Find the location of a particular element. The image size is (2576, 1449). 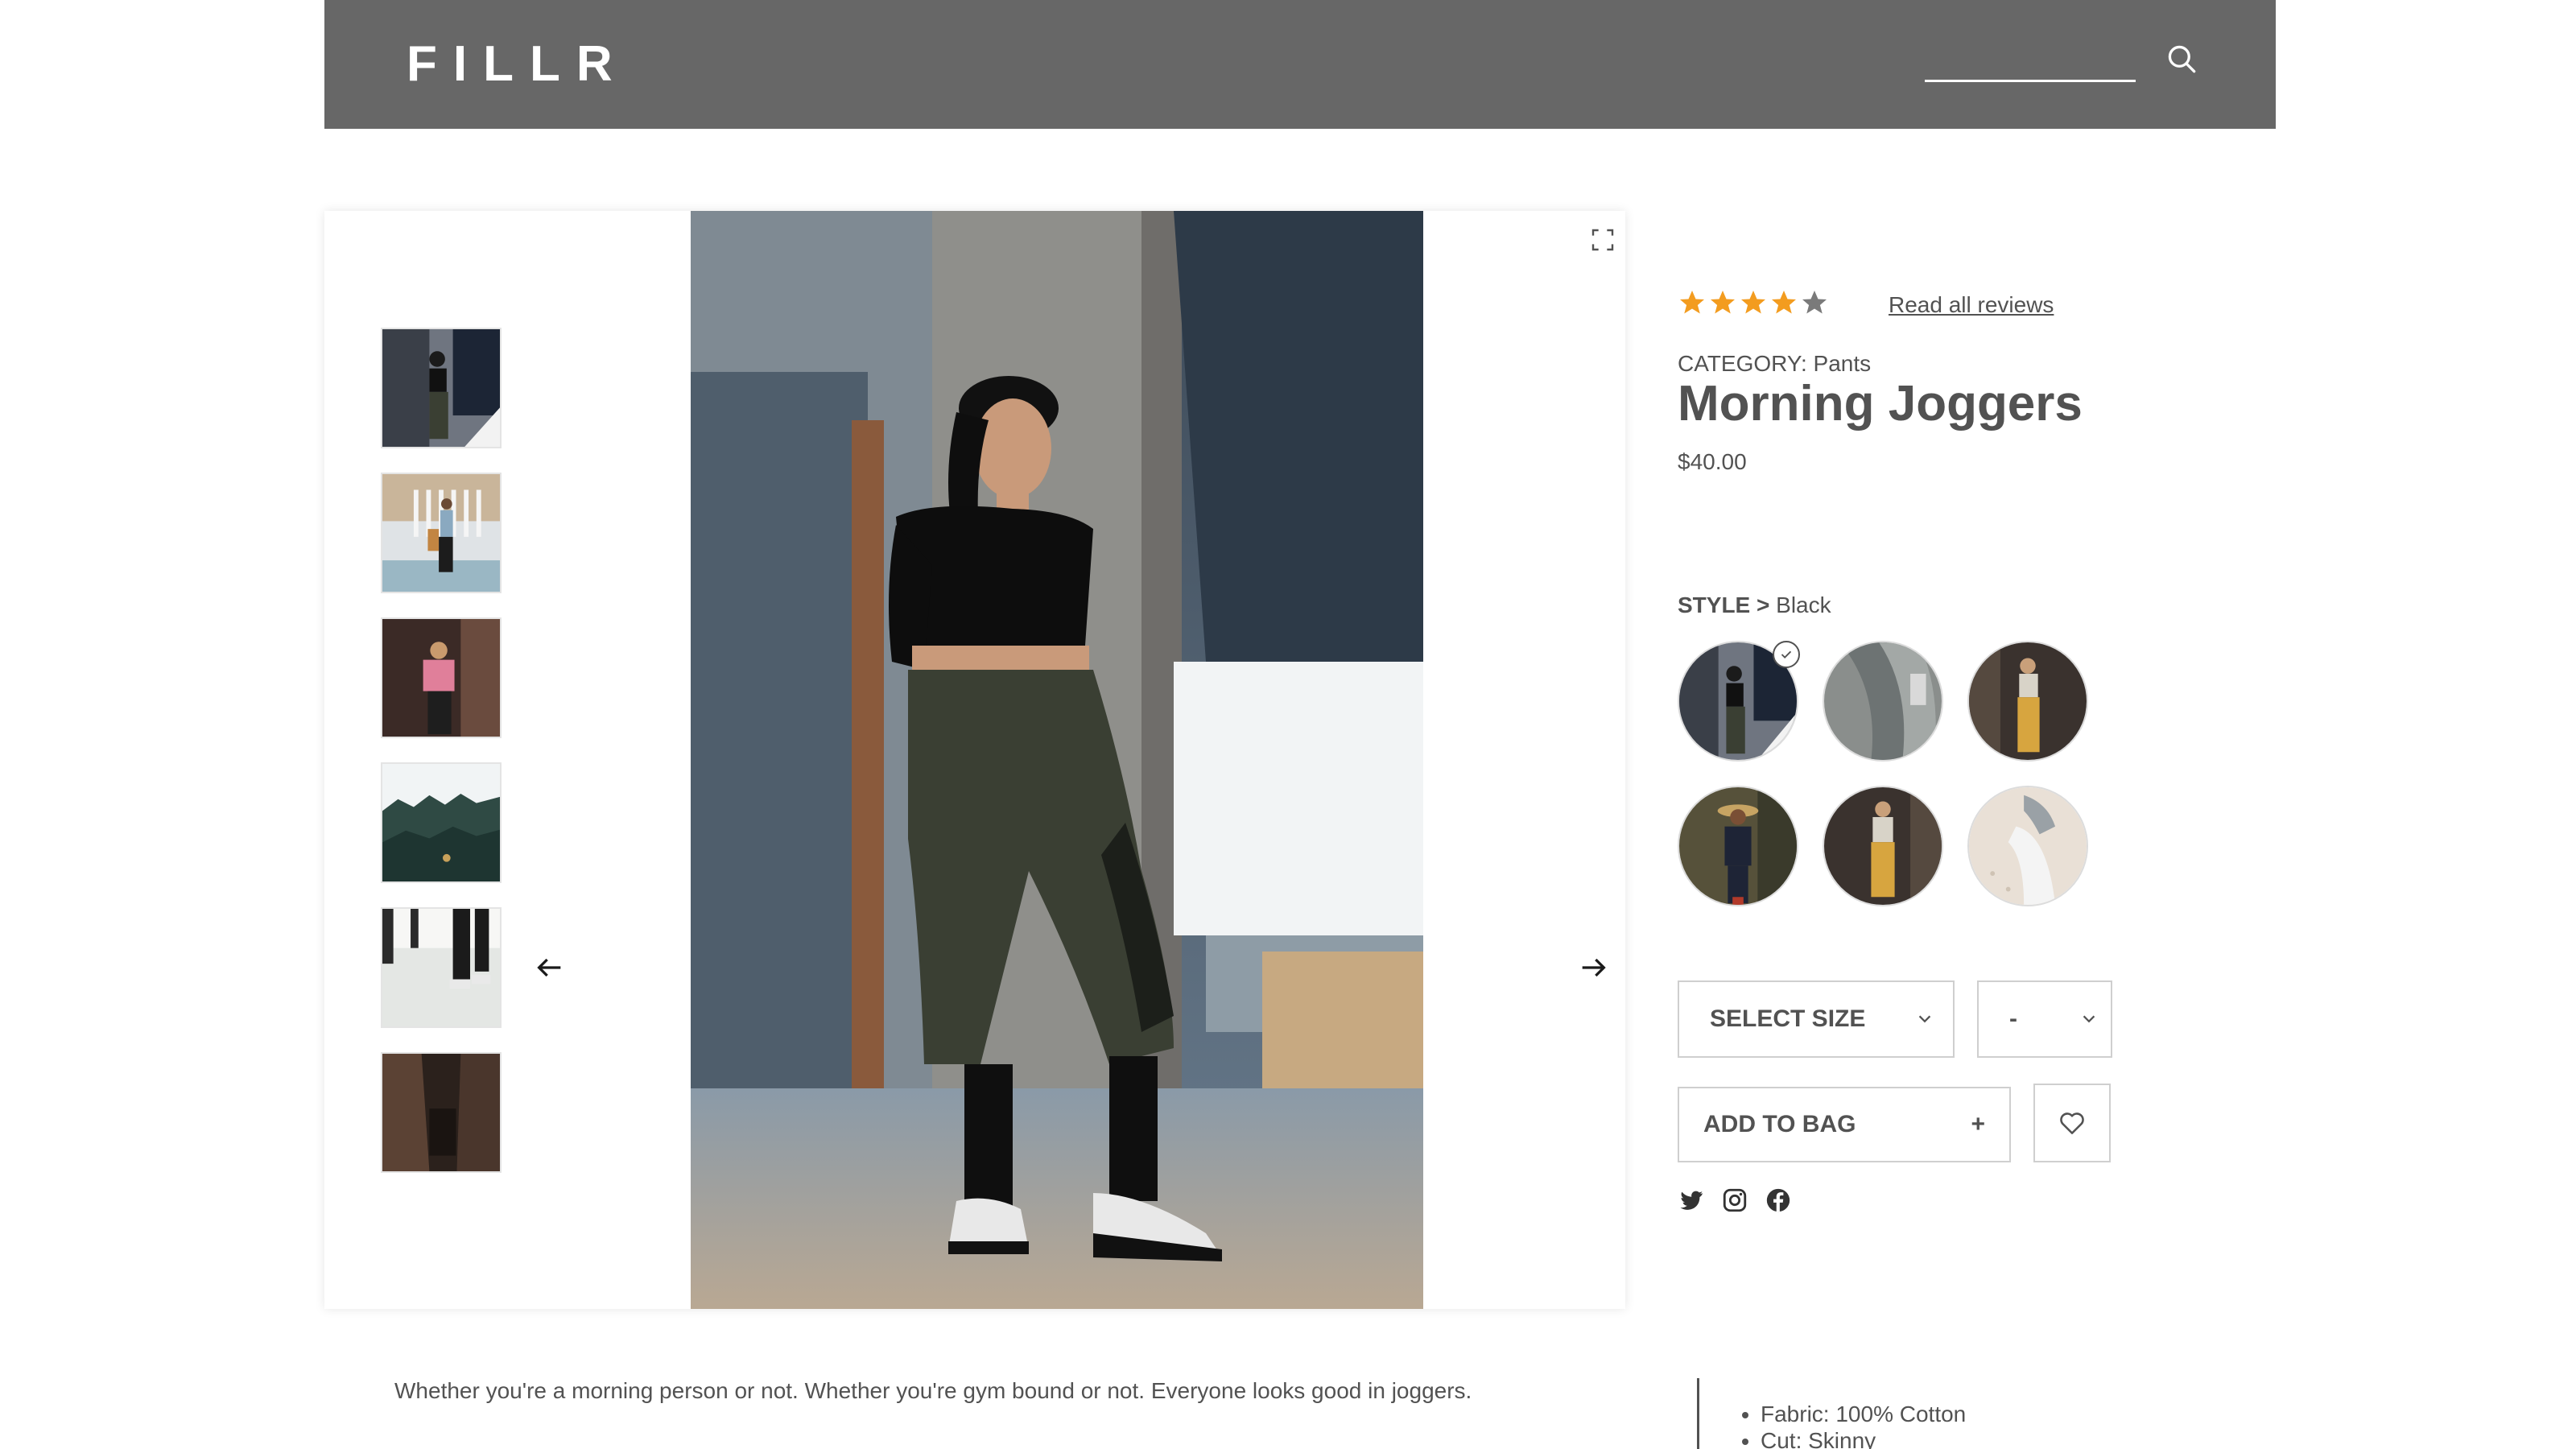

style-swatch-grey is located at coordinates (1883, 701).